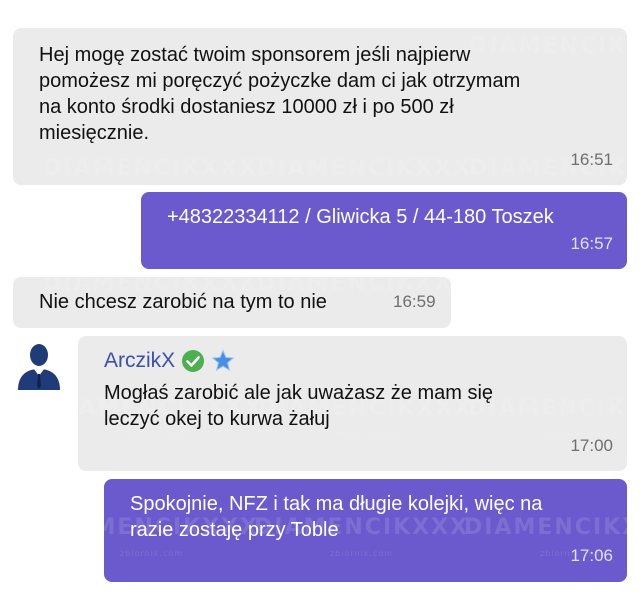  Describe the element at coordinates (591, 159) in the screenshot. I see `message-time: 16:51` at that location.